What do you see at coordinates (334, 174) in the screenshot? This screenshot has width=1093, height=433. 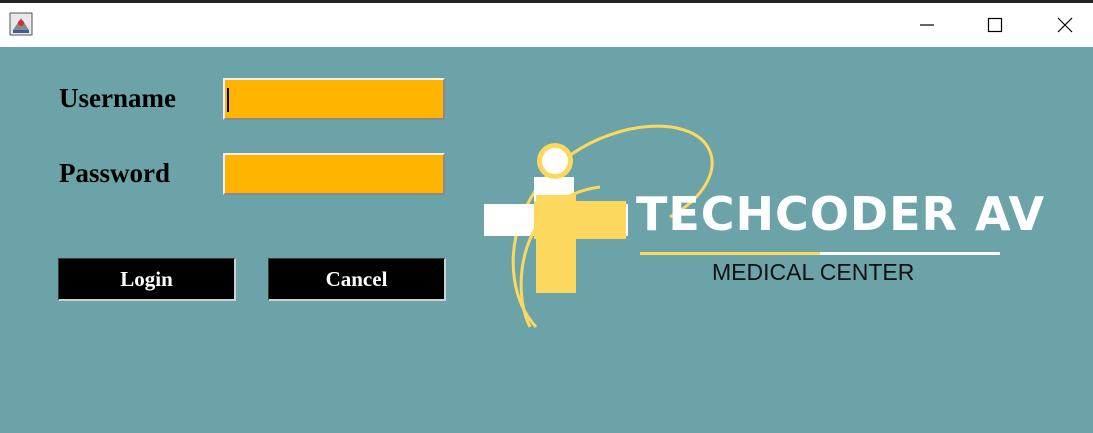 I see `password-field` at bounding box center [334, 174].